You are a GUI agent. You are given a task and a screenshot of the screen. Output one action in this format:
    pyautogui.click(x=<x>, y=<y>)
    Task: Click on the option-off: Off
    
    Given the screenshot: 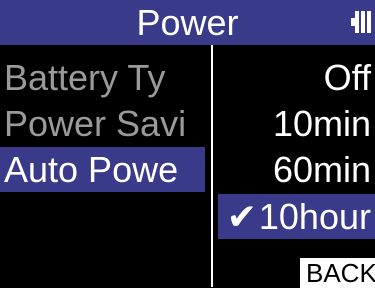 What is the action you would take?
    pyautogui.click(x=347, y=77)
    